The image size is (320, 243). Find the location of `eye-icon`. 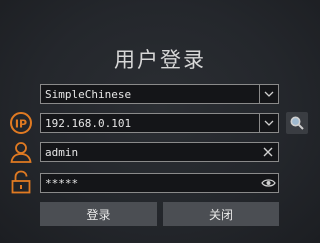

eye-icon is located at coordinates (268, 183).